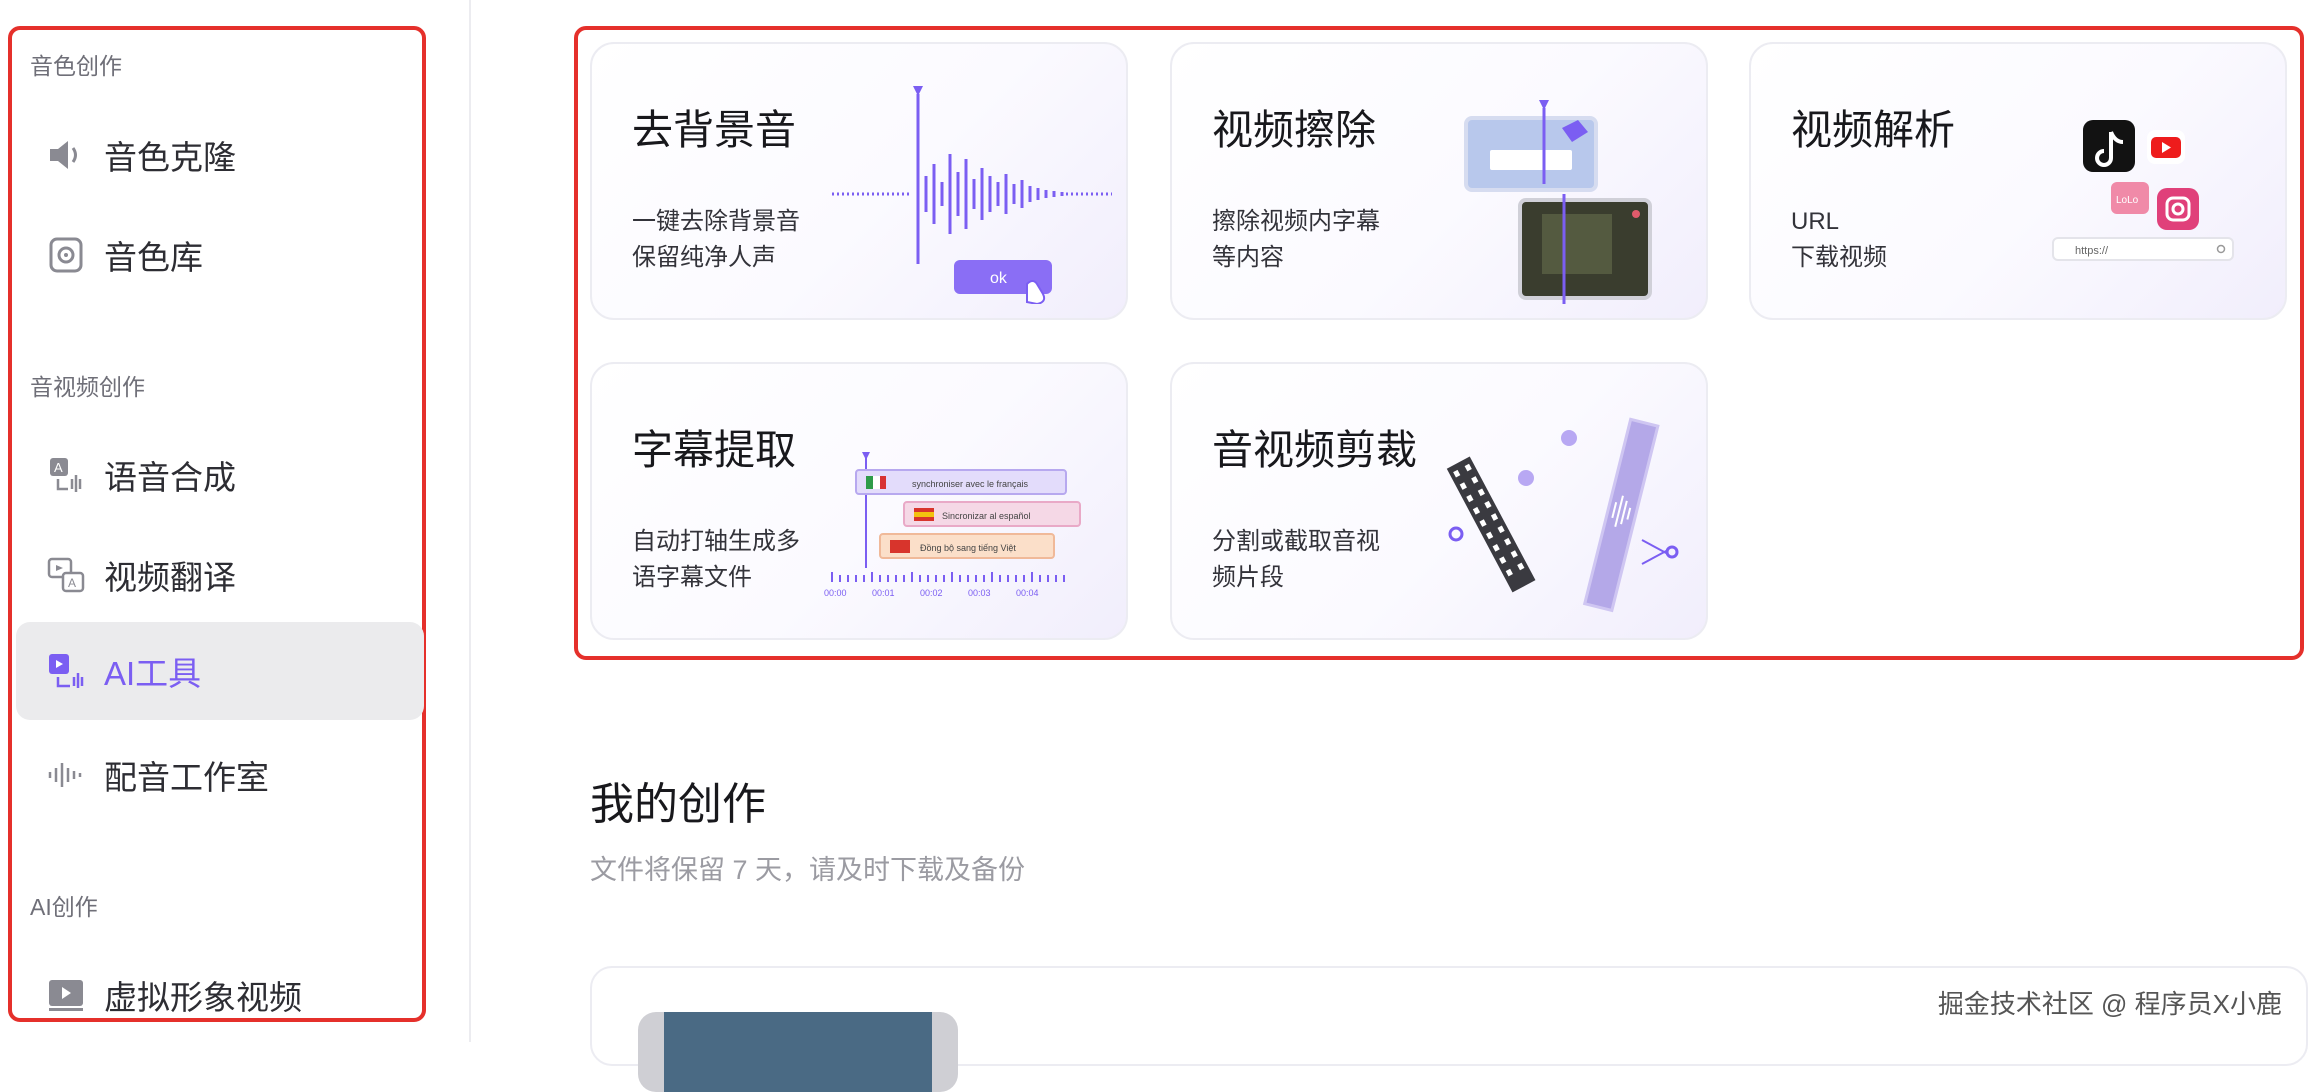 The width and height of the screenshot is (2308, 1092). Describe the element at coordinates (835, 593) in the screenshot. I see `time-tick-label: 00:00` at that location.